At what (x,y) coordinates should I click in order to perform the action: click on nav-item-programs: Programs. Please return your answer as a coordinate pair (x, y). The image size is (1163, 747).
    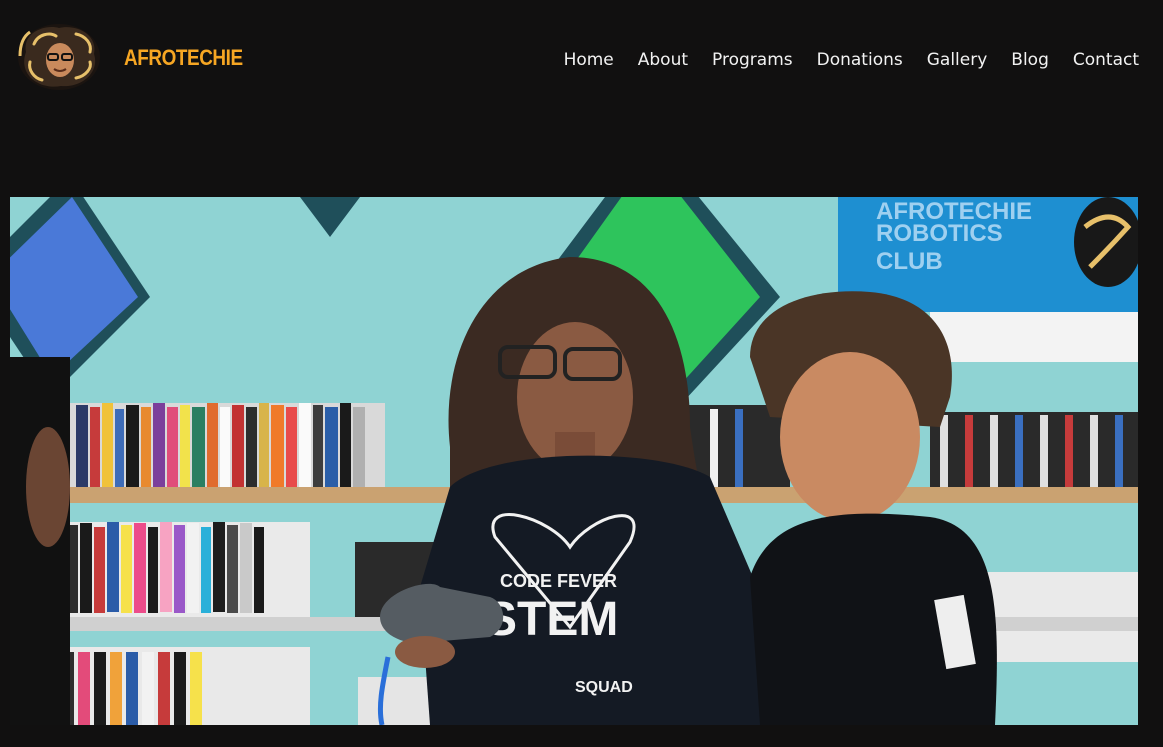
    Looking at the image, I should click on (752, 60).